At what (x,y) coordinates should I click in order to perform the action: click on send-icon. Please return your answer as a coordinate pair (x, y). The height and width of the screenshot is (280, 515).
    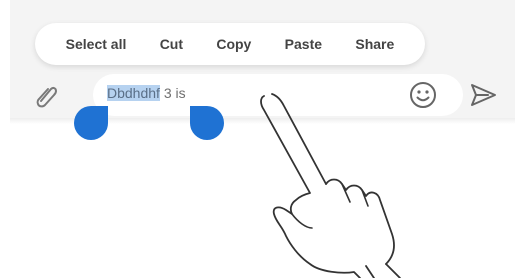
    Looking at the image, I should click on (483, 95).